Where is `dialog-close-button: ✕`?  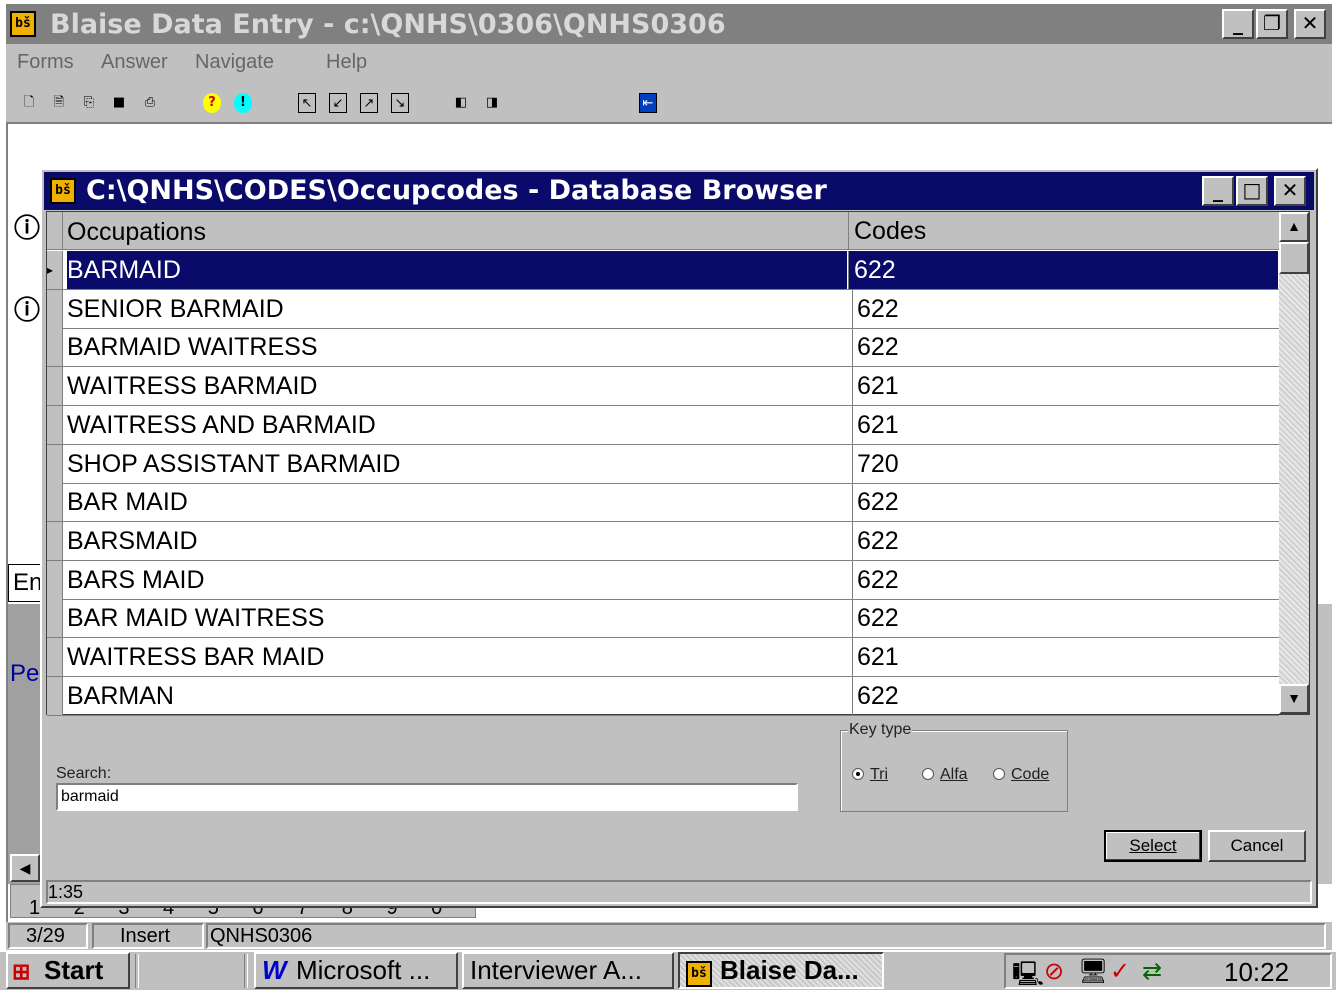
dialog-close-button: ✕ is located at coordinates (1290, 191).